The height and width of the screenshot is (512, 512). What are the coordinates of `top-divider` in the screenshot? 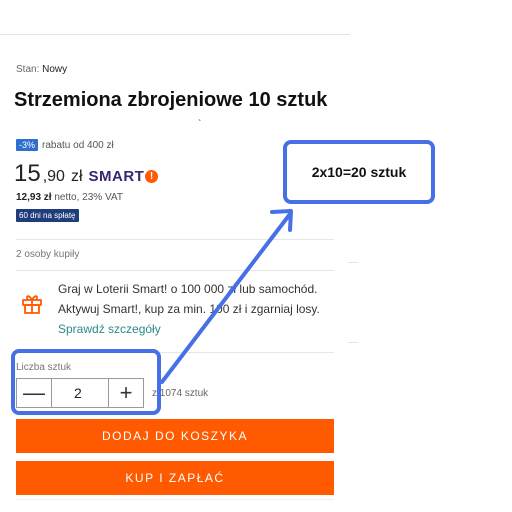 It's located at (175, 34).